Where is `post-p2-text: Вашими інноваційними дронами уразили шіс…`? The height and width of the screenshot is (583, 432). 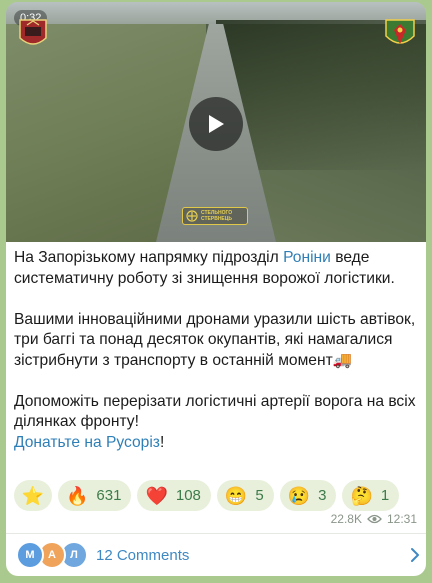
post-p2-text: Вашими інноваційними дронами уразили шіс… is located at coordinates (215, 339).